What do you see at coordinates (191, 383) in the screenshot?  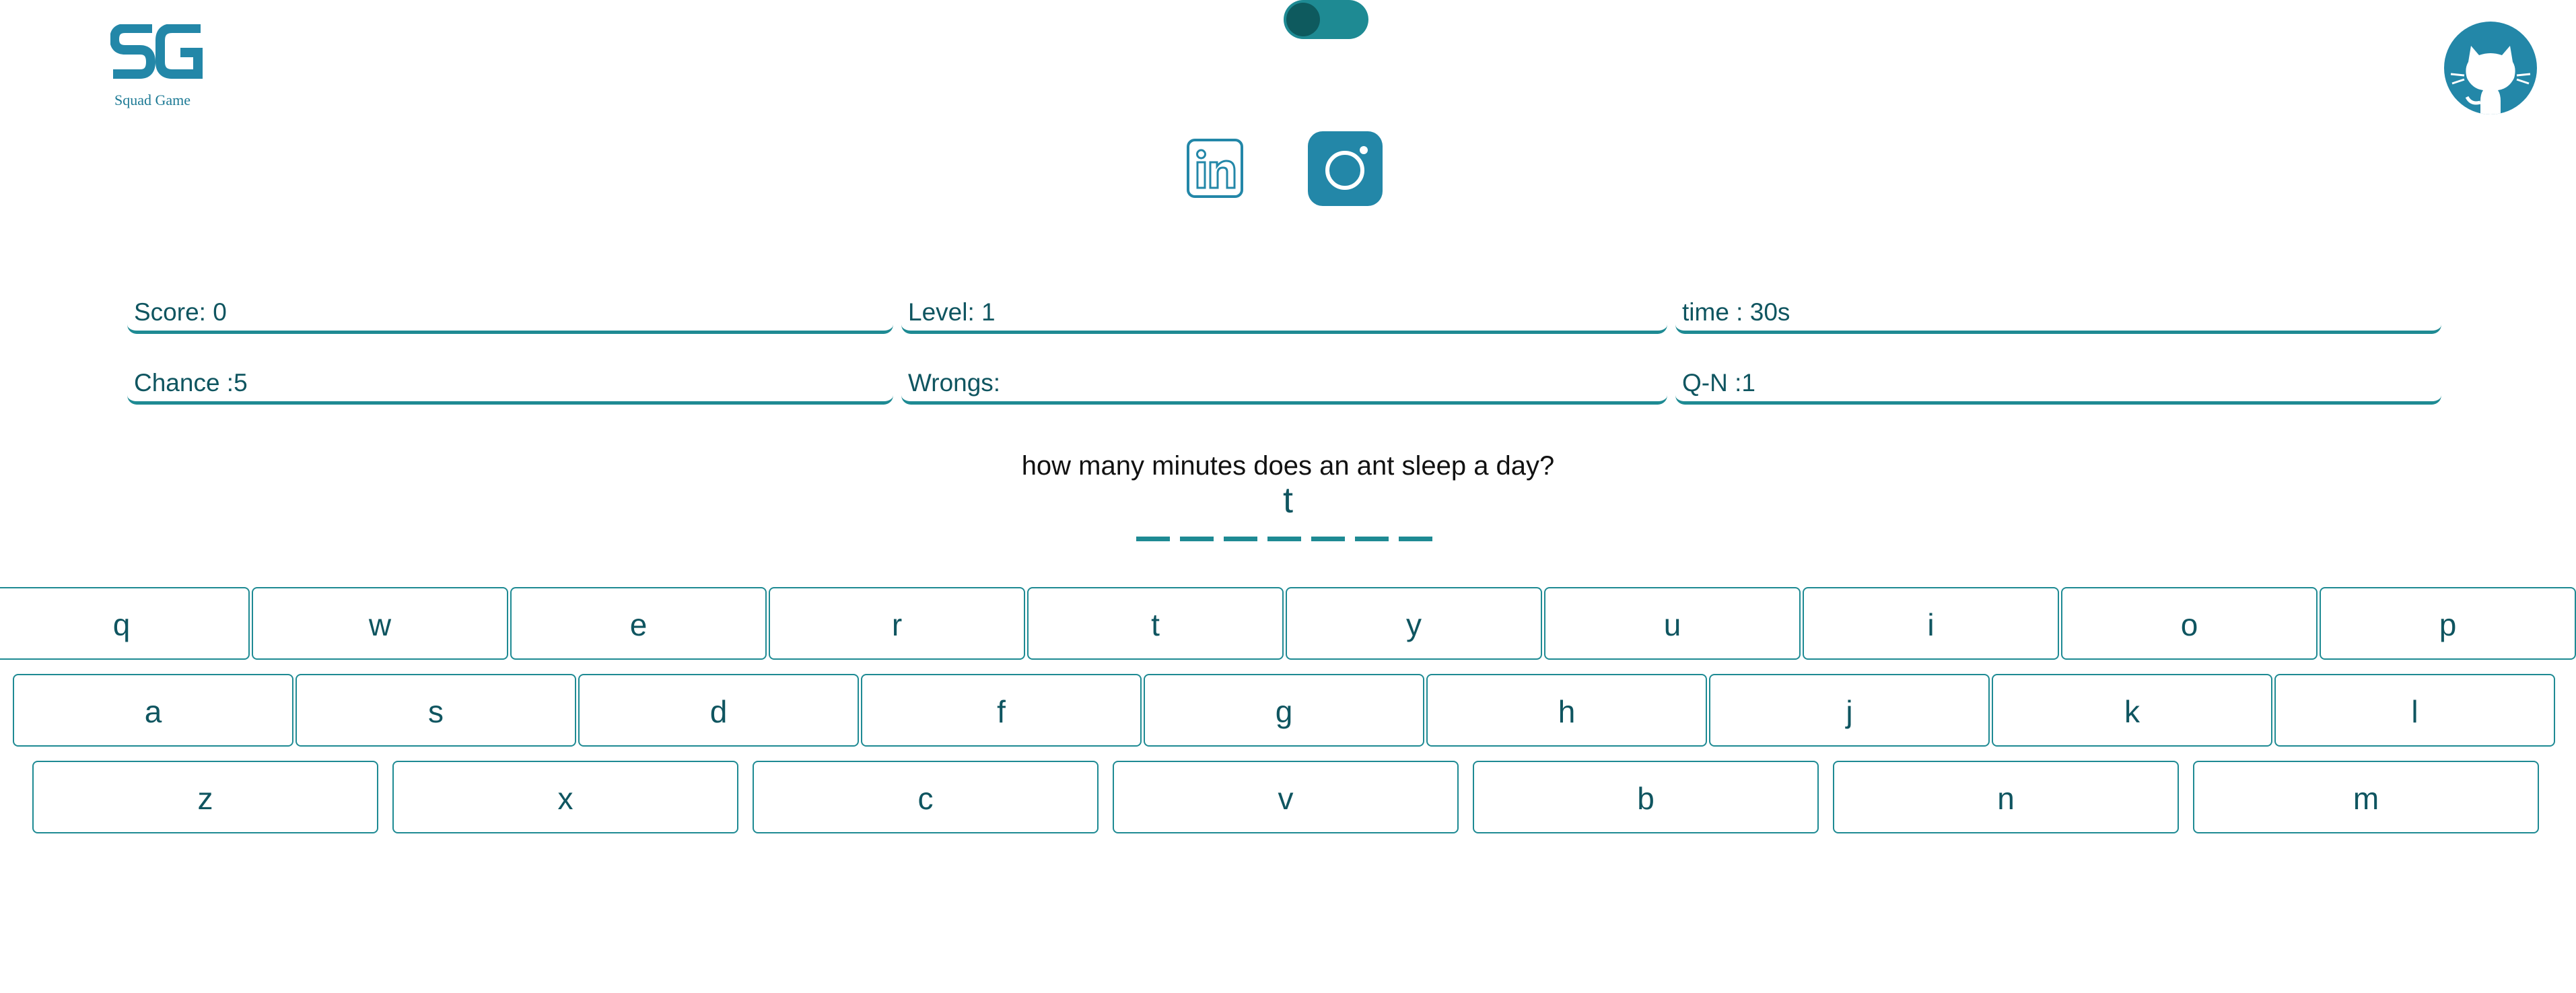 I see `chance-label: Chance :5` at bounding box center [191, 383].